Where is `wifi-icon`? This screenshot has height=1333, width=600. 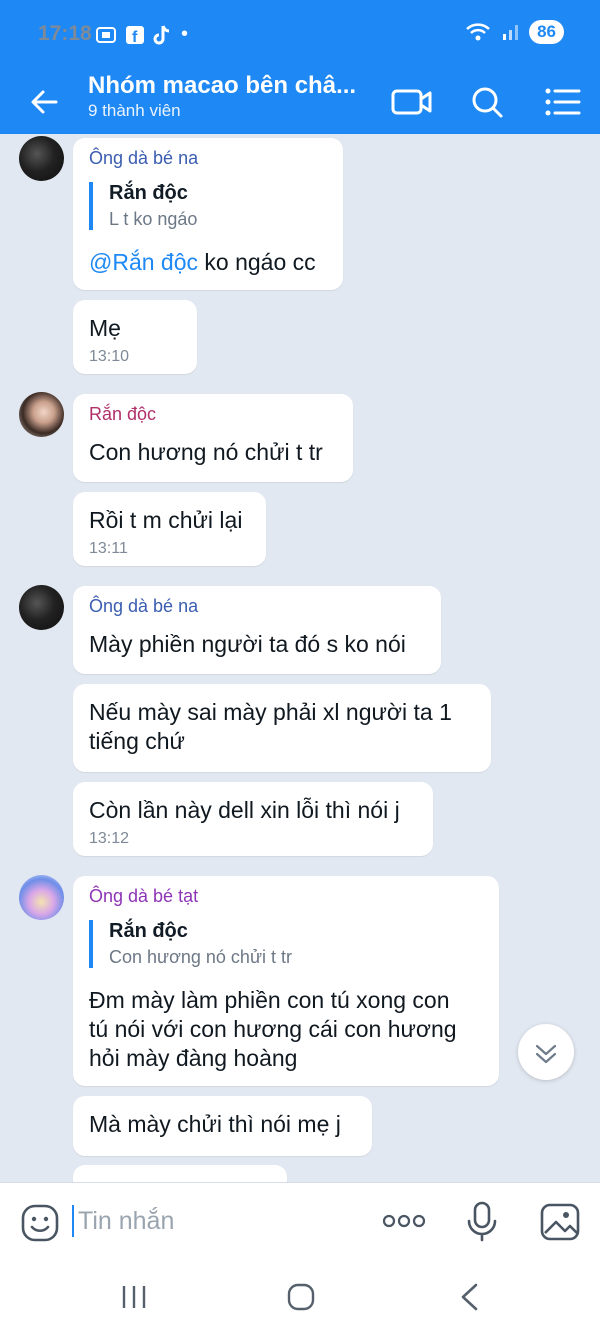
wifi-icon is located at coordinates (478, 32).